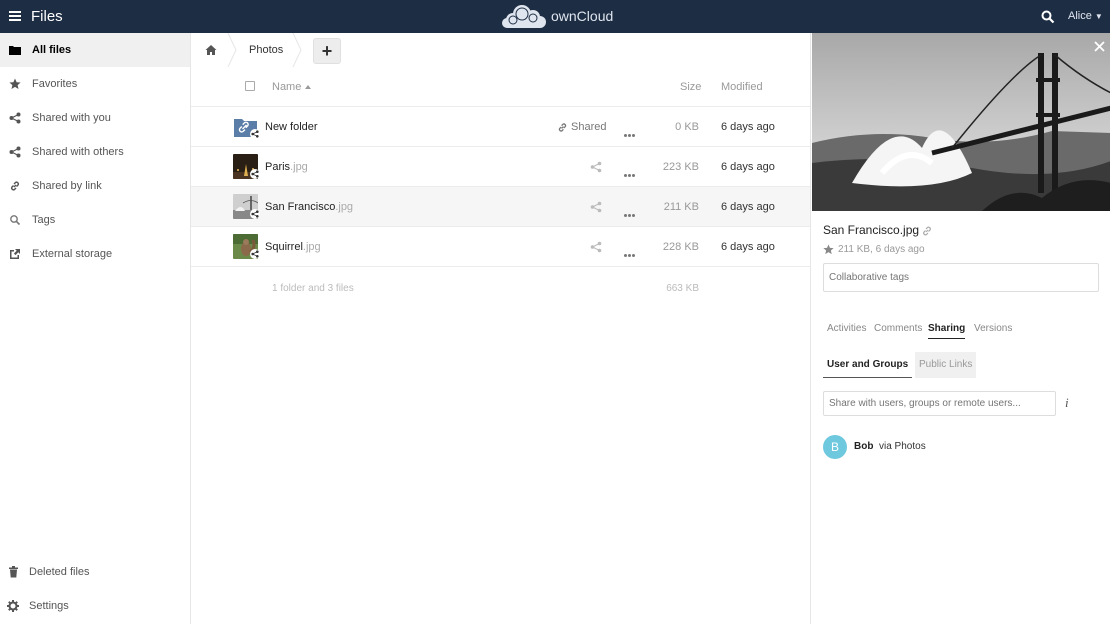  I want to click on sidebar-item-label: Favorites, so click(55, 84).